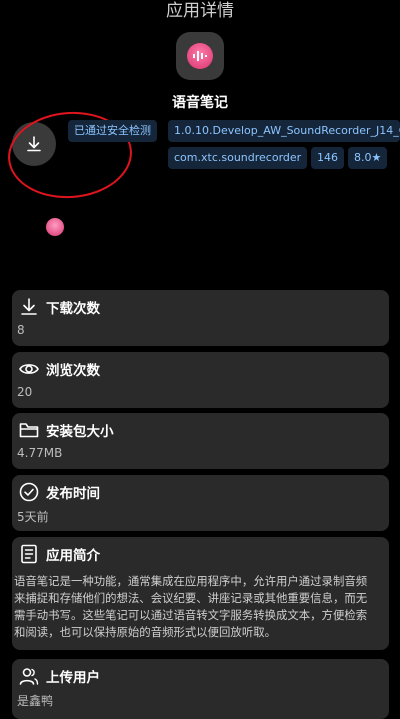 The image size is (400, 719). Describe the element at coordinates (200, 503) in the screenshot. I see `published-card: 发布时间 5天前` at that location.